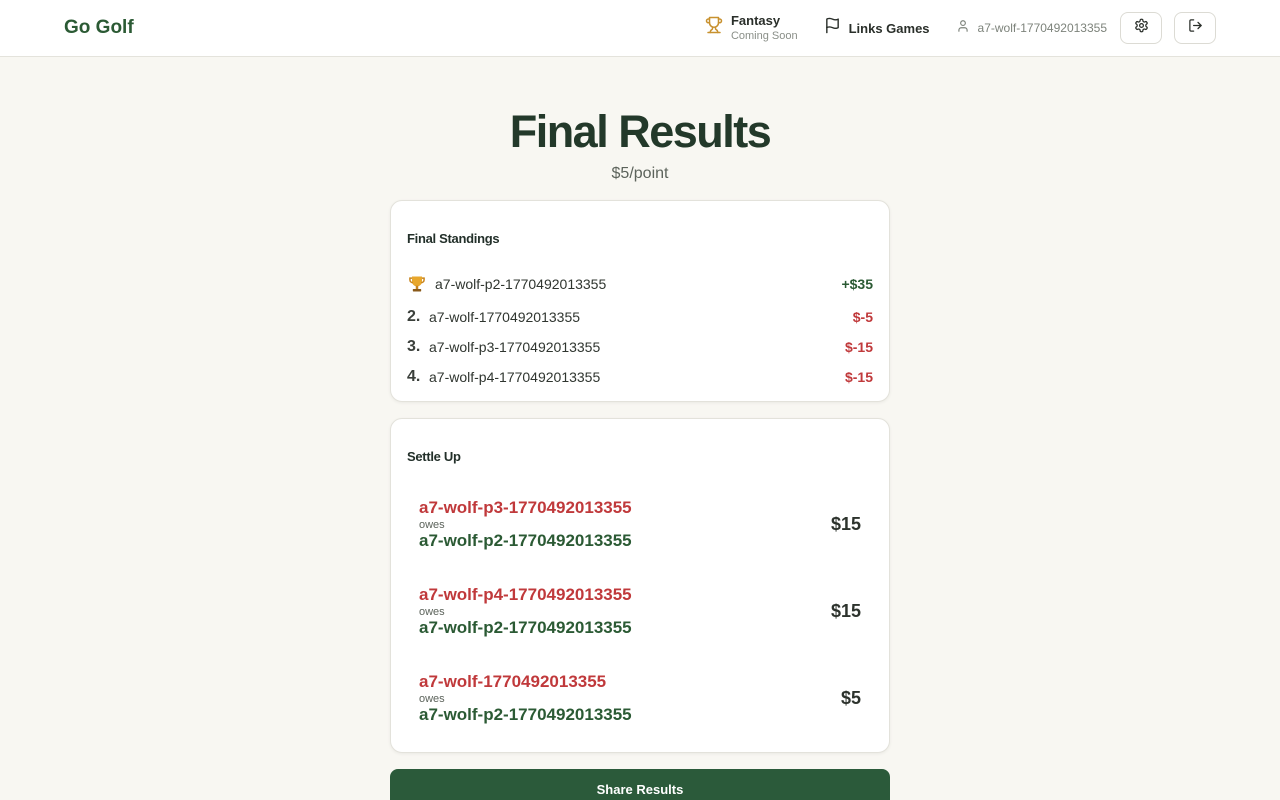  I want to click on standings-title: Final Standings, so click(453, 238).